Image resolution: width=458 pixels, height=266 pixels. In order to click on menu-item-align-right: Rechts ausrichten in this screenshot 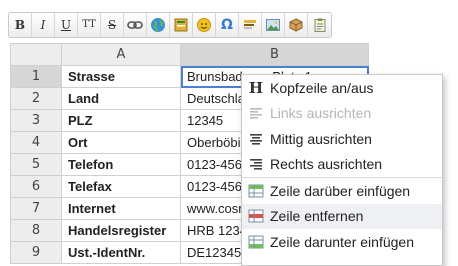, I will do `click(342, 165)`.